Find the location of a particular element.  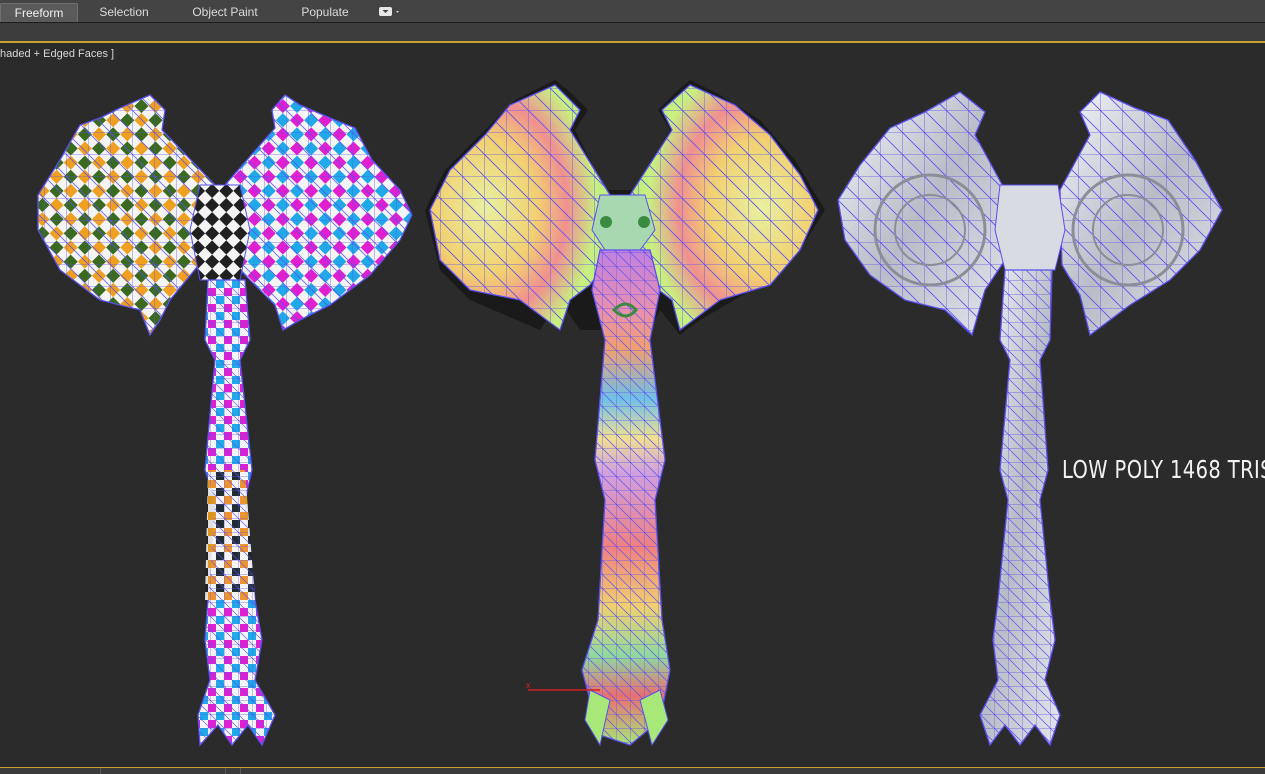

poly-count-label: LOW POLY 1468 TRIS is located at coordinates (1163, 469).